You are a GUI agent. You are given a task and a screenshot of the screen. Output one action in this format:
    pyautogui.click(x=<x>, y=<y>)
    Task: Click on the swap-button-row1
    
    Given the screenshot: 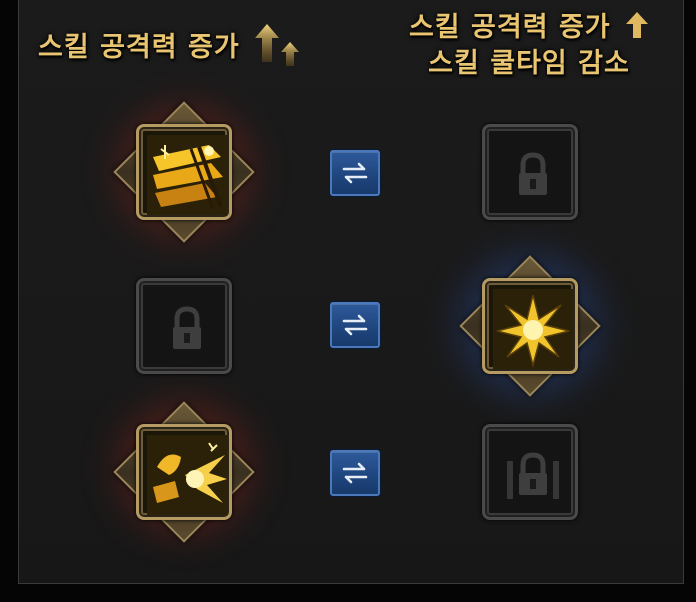 What is the action you would take?
    pyautogui.click(x=355, y=173)
    